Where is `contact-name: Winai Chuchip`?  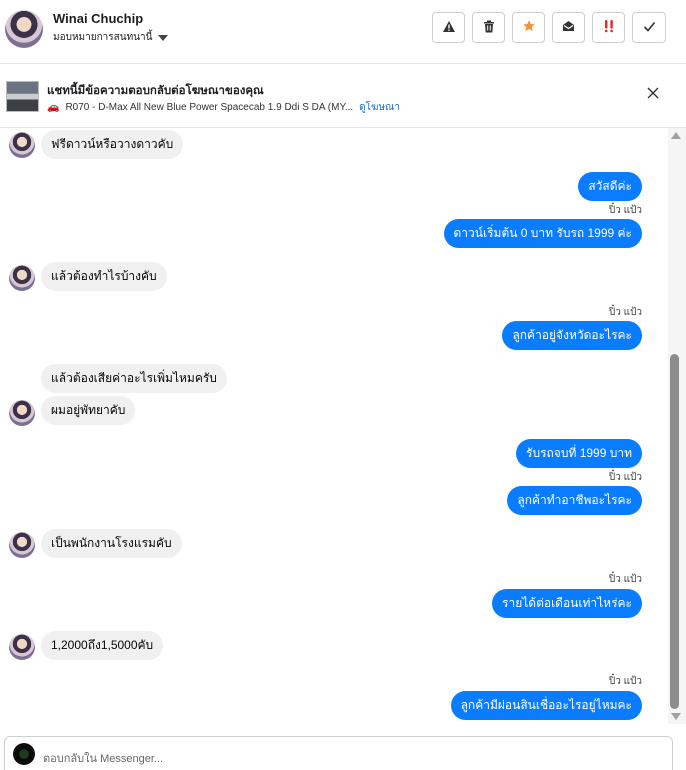
contact-name: Winai Chuchip is located at coordinates (98, 18).